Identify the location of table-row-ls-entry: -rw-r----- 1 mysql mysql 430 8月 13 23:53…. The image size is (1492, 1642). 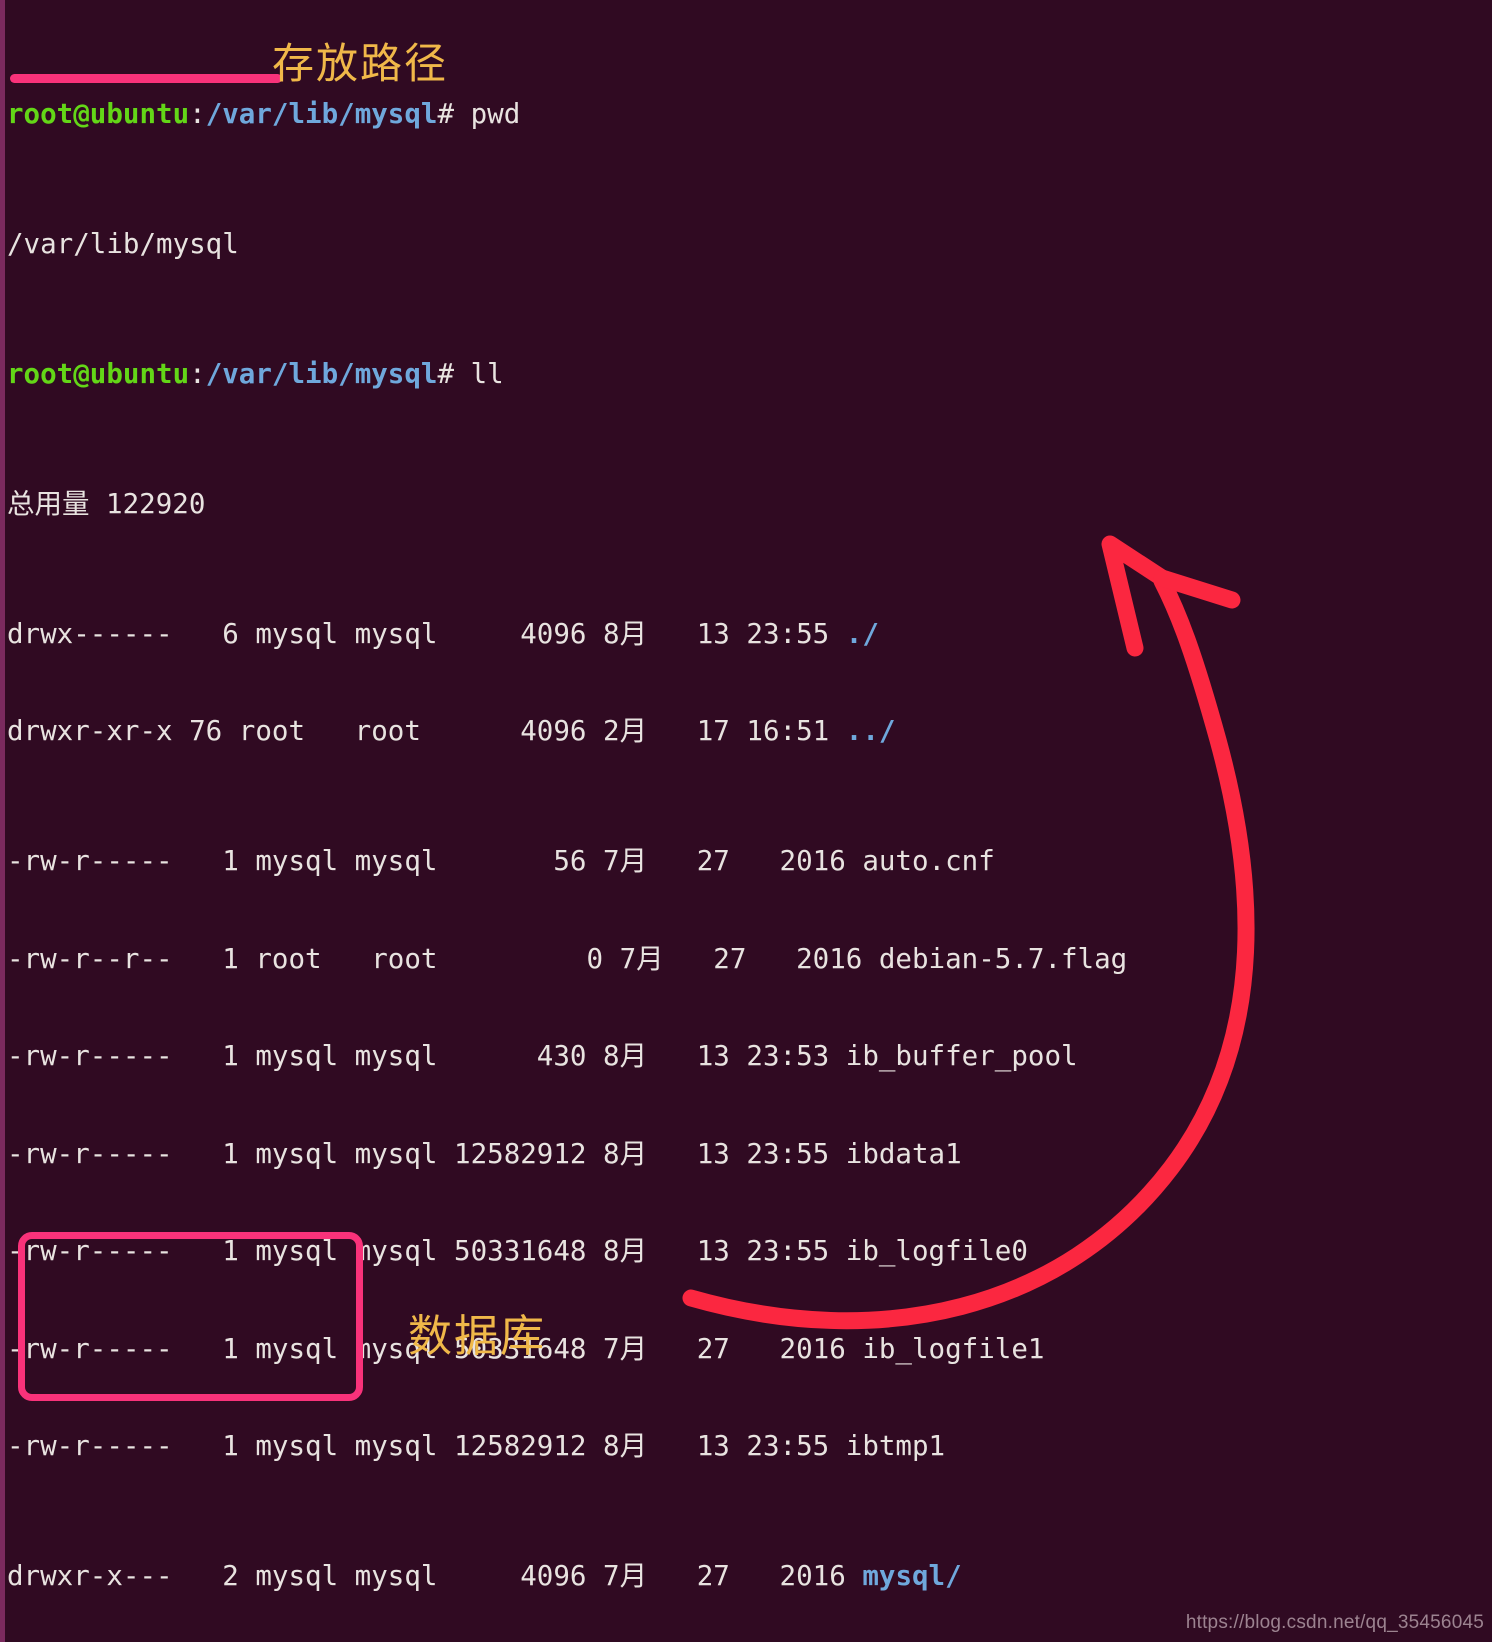
(747, 1056).